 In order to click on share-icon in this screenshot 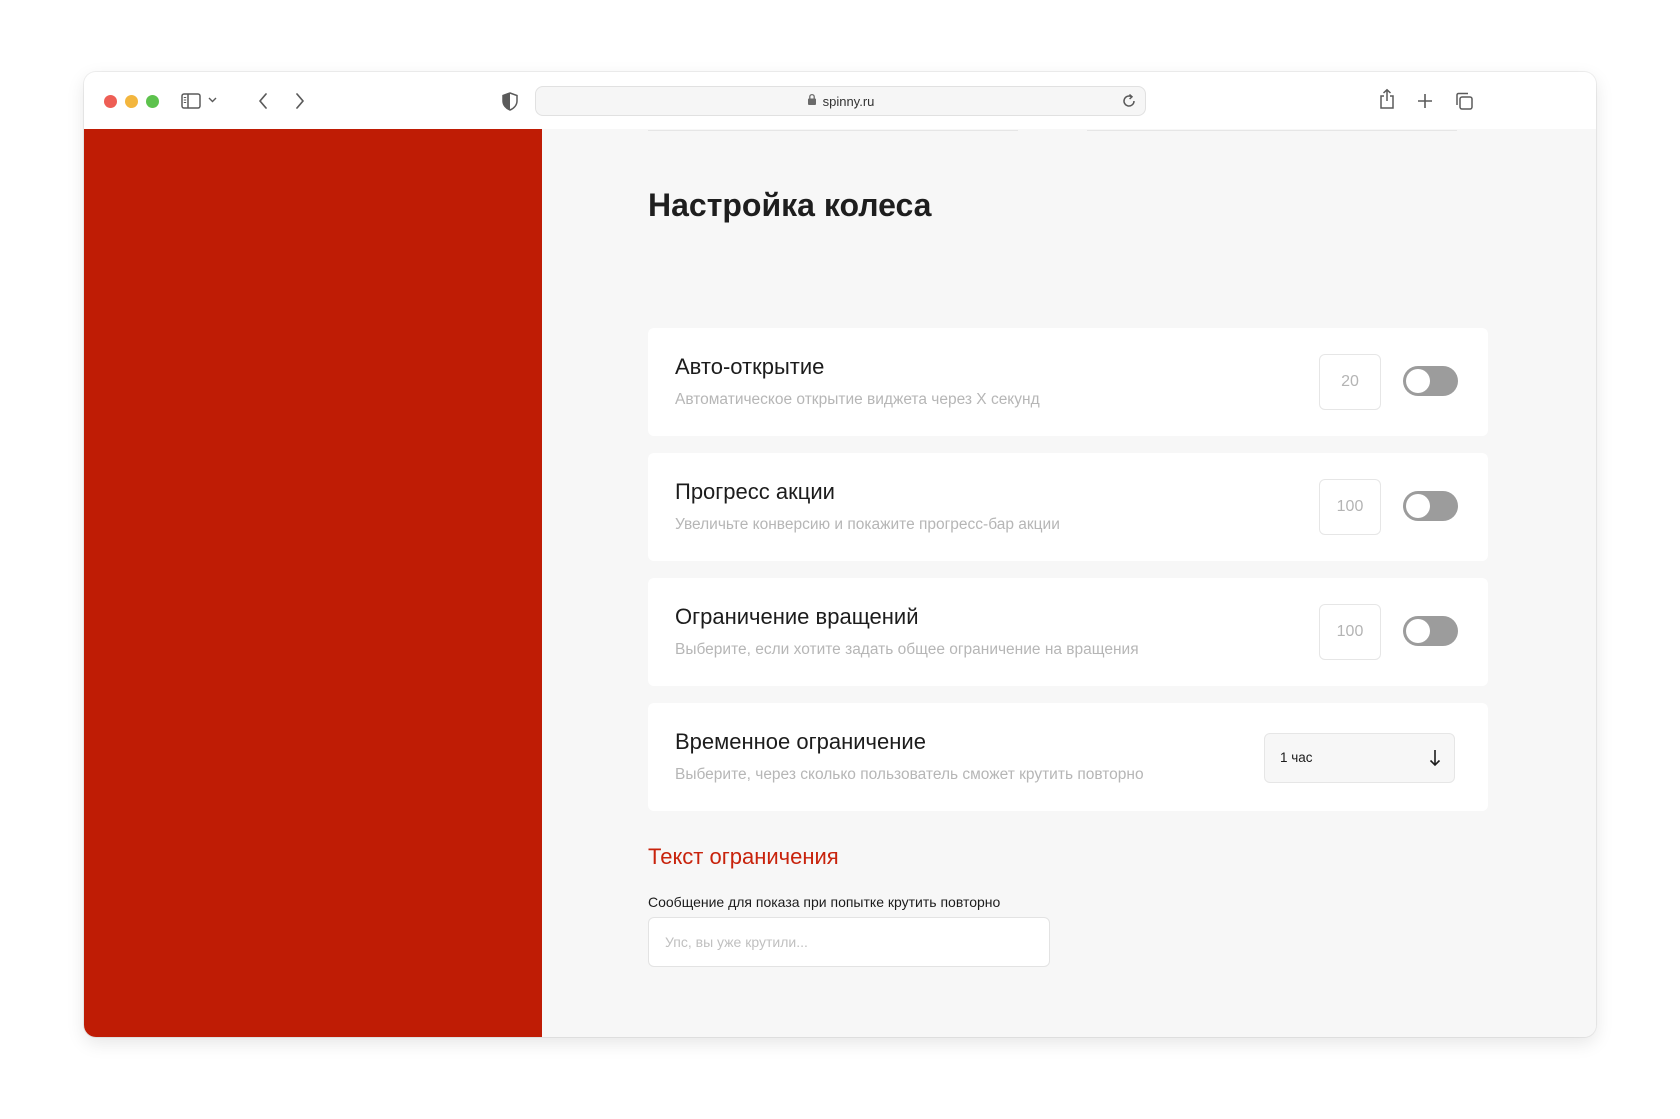, I will do `click(1387, 99)`.